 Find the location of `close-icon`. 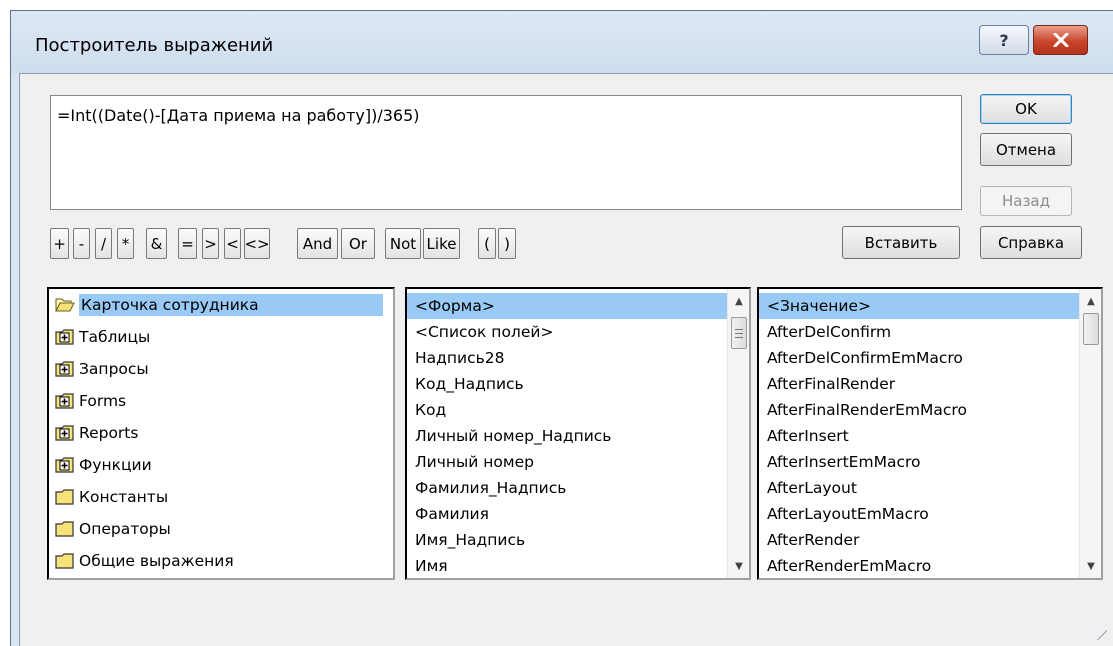

close-icon is located at coordinates (1060, 40).